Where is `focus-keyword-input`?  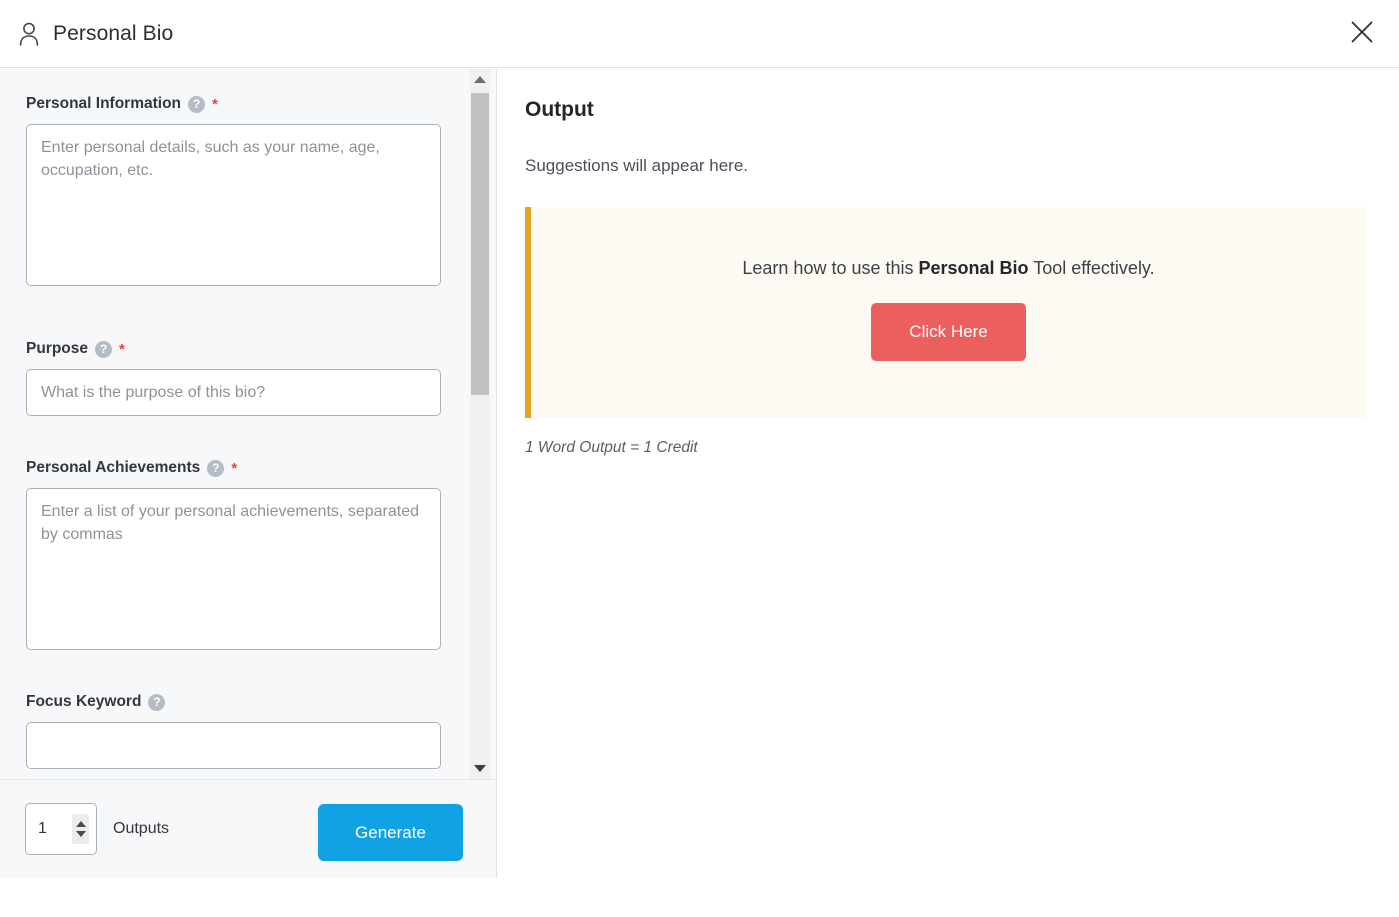
focus-keyword-input is located at coordinates (233, 745).